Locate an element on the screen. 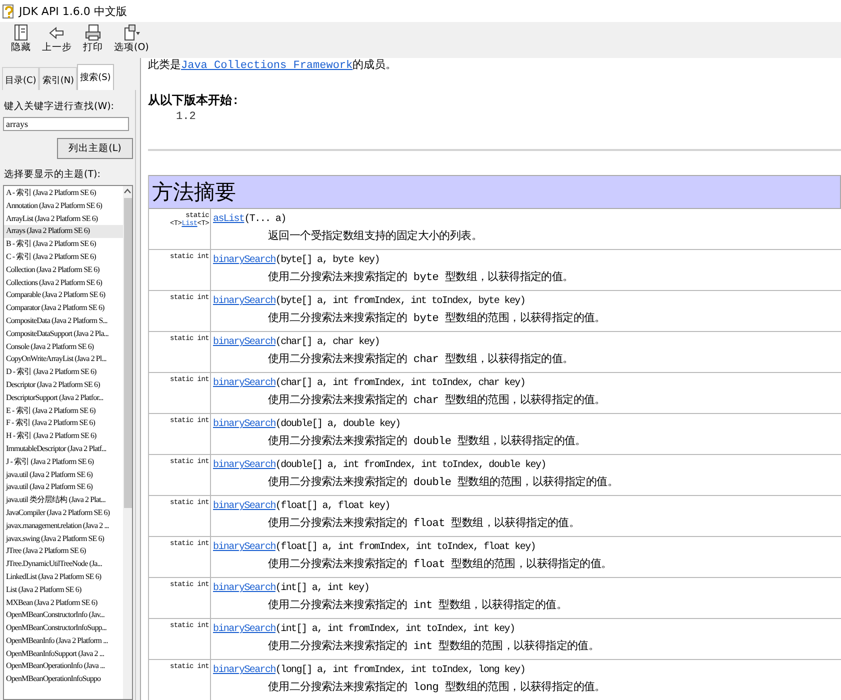  method-params: (int[] a, int key) is located at coordinates (322, 588).